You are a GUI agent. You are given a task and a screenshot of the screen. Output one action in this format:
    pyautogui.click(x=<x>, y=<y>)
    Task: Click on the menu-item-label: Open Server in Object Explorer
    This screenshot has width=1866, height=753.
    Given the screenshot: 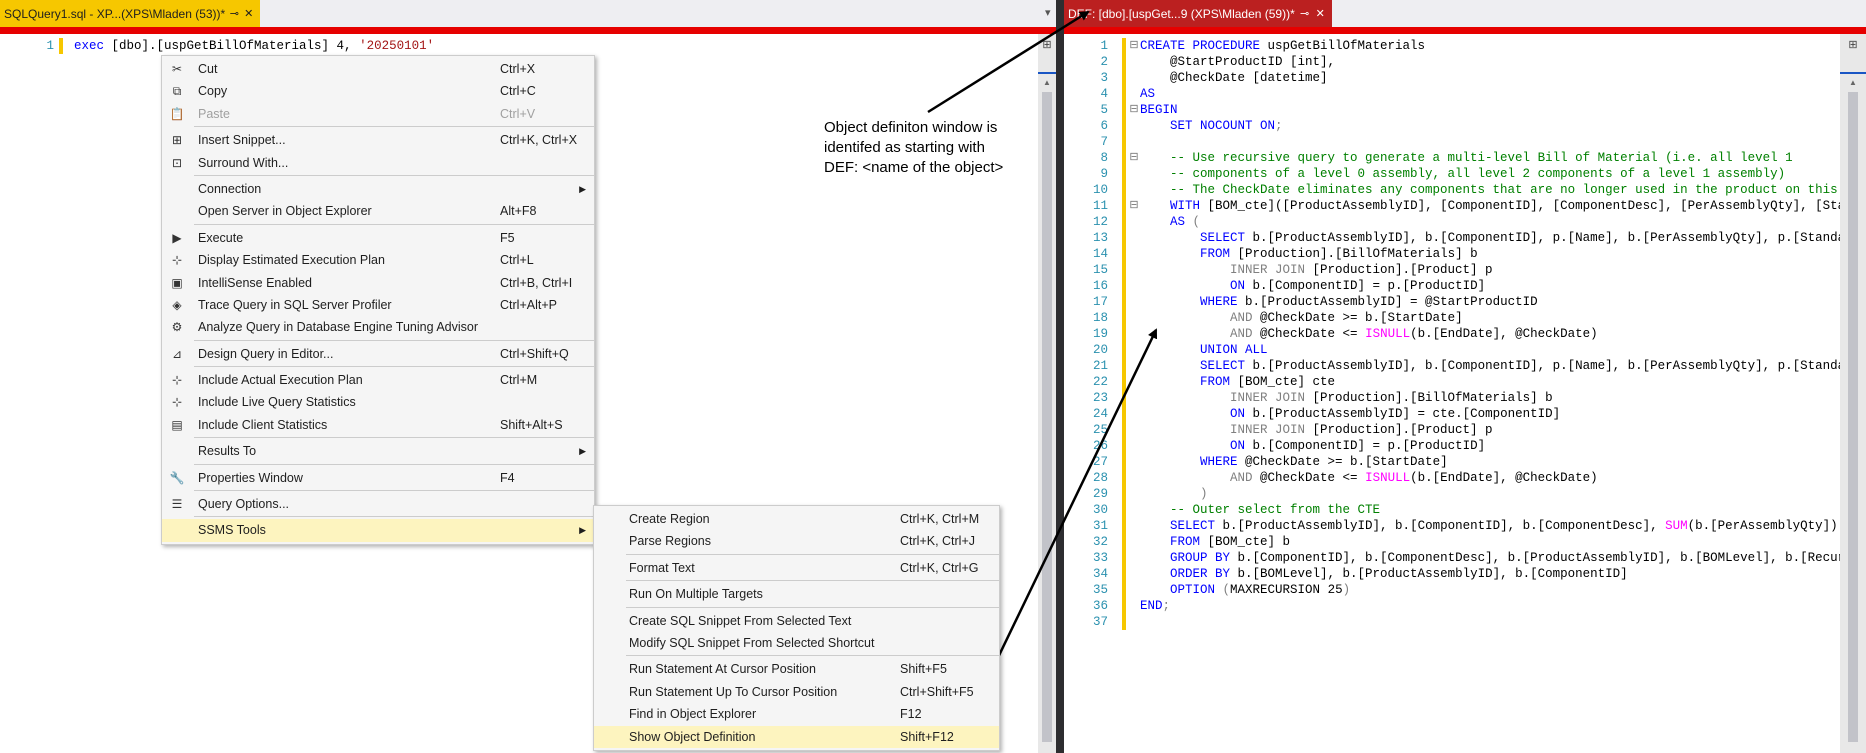 What is the action you would take?
    pyautogui.click(x=285, y=211)
    